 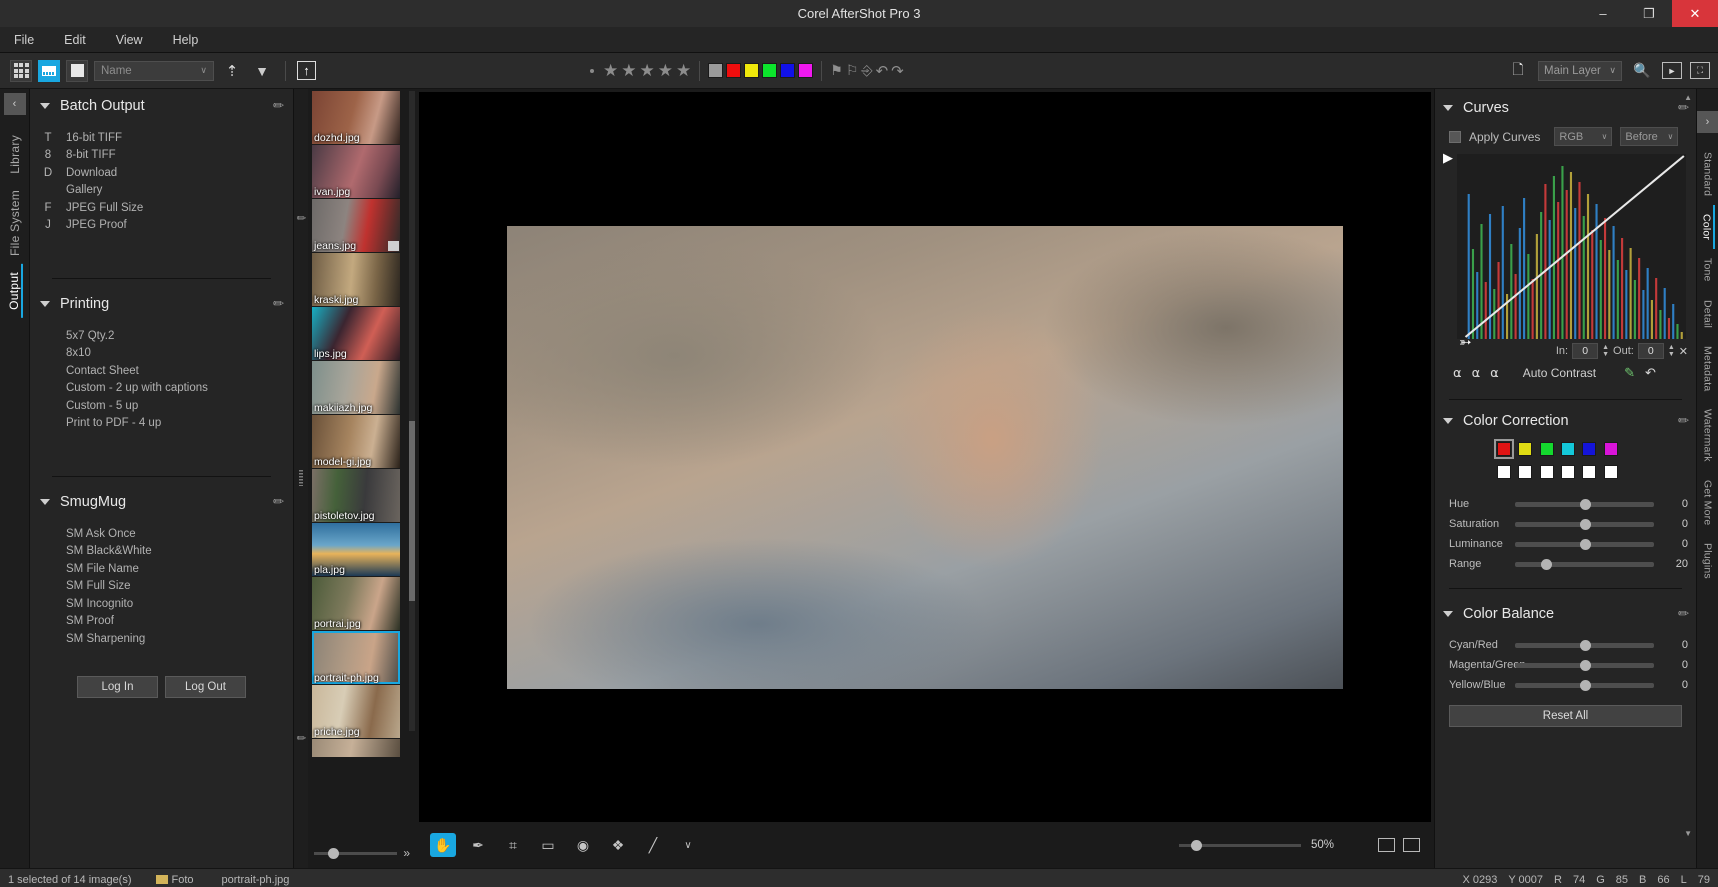 What do you see at coordinates (356, 387) in the screenshot?
I see `list-item: makiiazh.jpg` at bounding box center [356, 387].